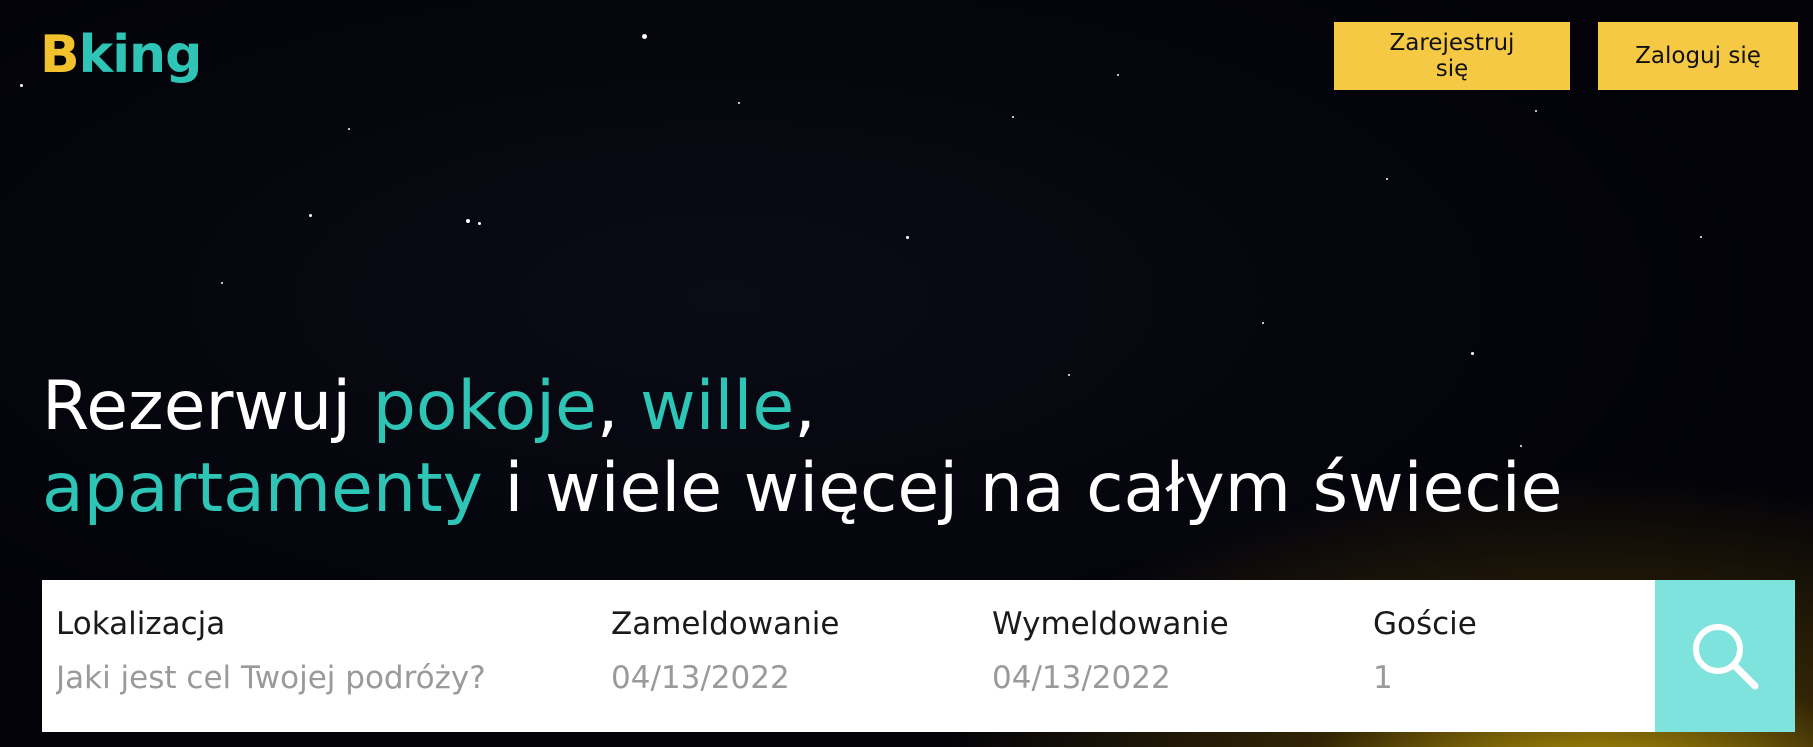 Image resolution: width=1813 pixels, height=747 pixels. I want to click on checkout-label: Wymeldowanie, so click(1110, 624).